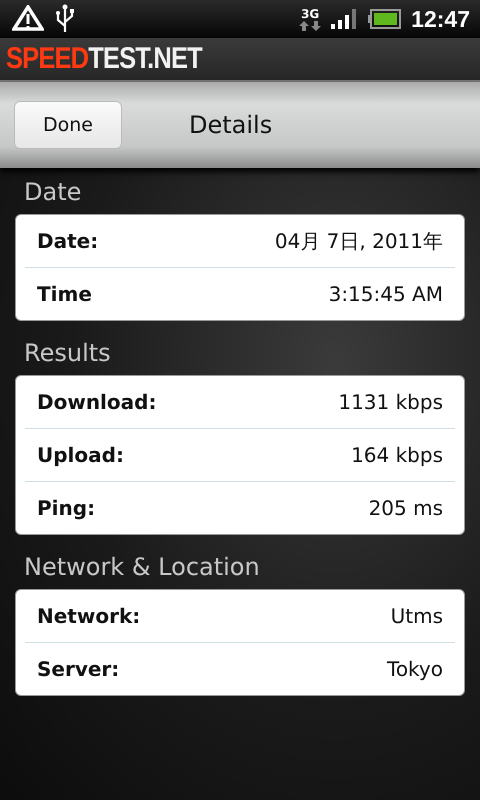 This screenshot has height=800, width=480. I want to click on section-heading: Date, so click(52, 192).